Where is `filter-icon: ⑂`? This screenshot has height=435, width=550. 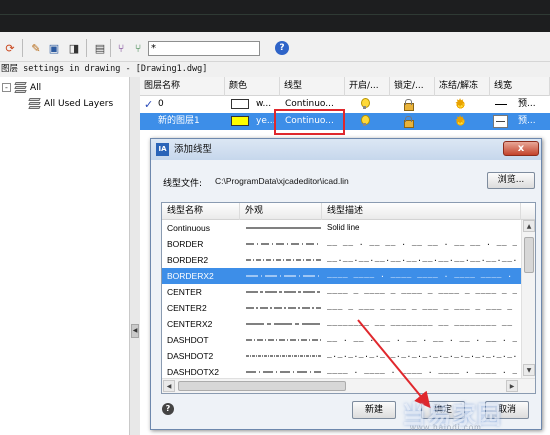
filter-icon: ⑂ is located at coordinates (121, 48).